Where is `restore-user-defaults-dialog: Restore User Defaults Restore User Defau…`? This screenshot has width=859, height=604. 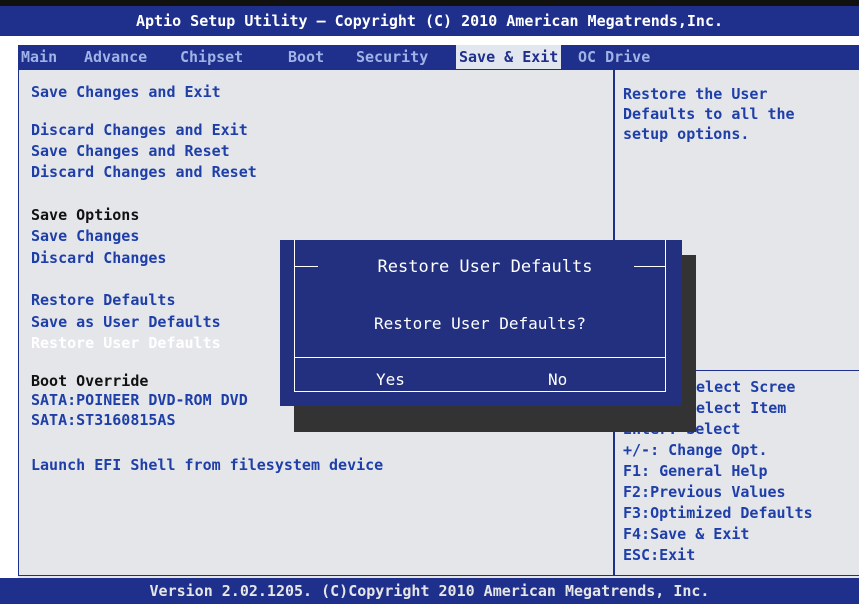 restore-user-defaults-dialog: Restore User Defaults Restore User Defau… is located at coordinates (481, 323).